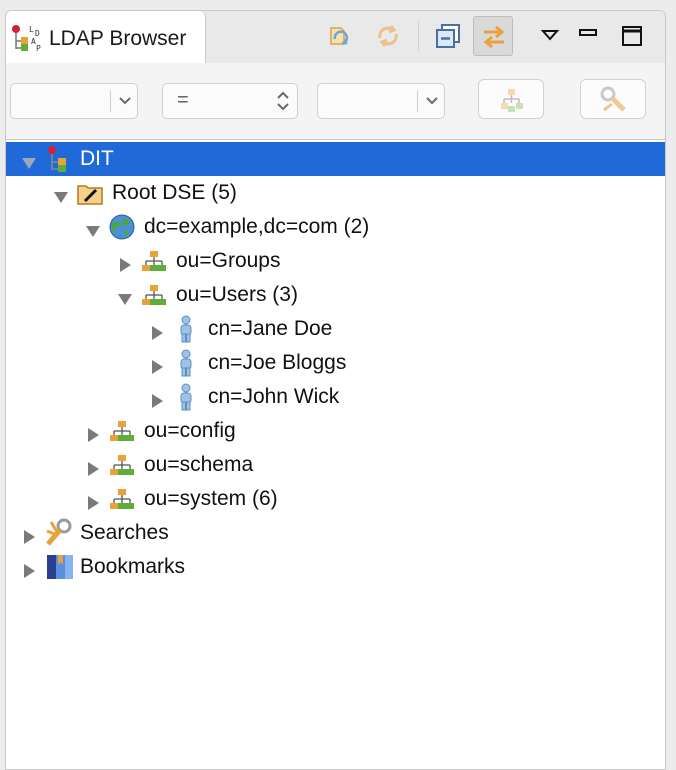  Describe the element at coordinates (60, 533) in the screenshot. I see `searches-icon` at that location.